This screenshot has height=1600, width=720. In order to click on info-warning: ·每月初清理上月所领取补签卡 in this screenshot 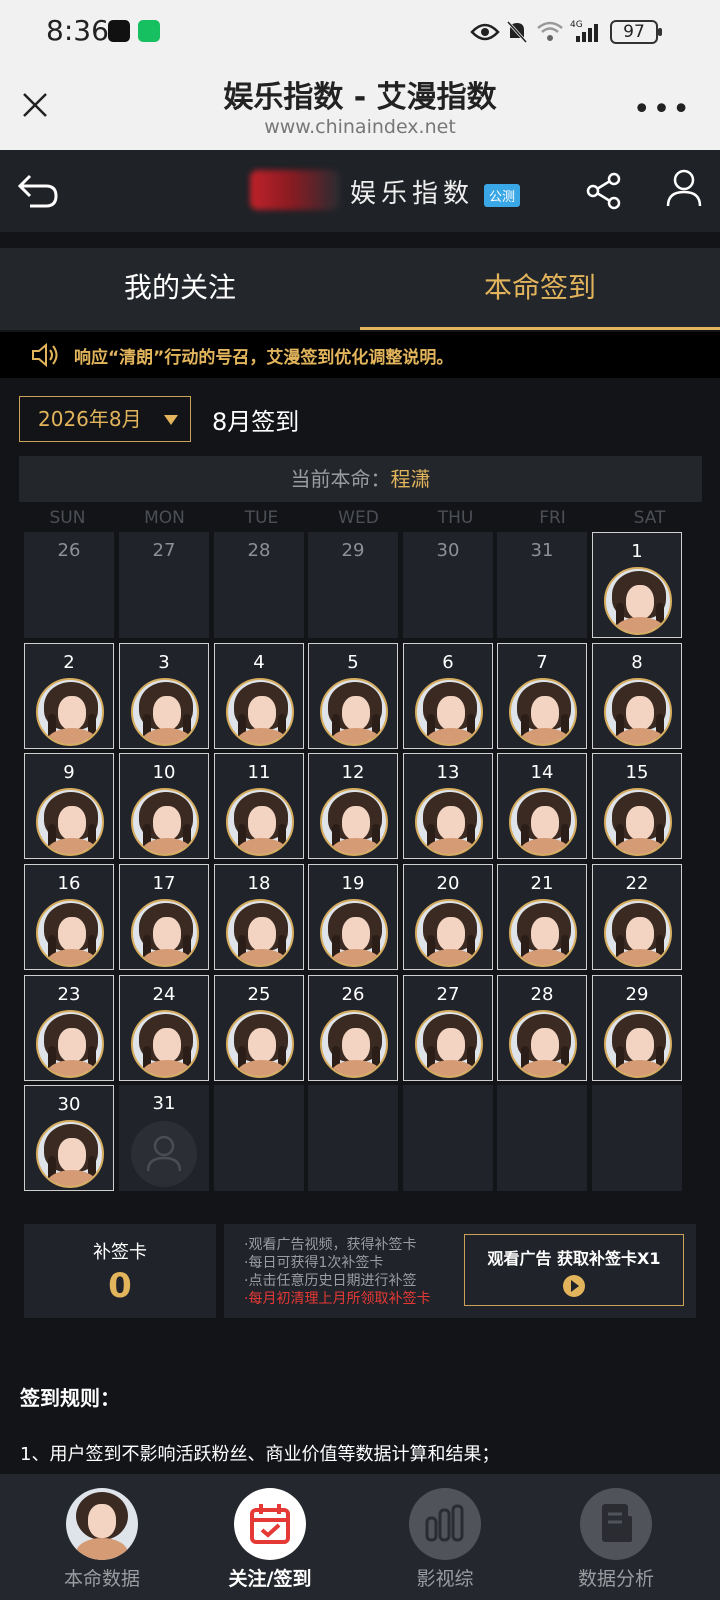, I will do `click(337, 1299)`.